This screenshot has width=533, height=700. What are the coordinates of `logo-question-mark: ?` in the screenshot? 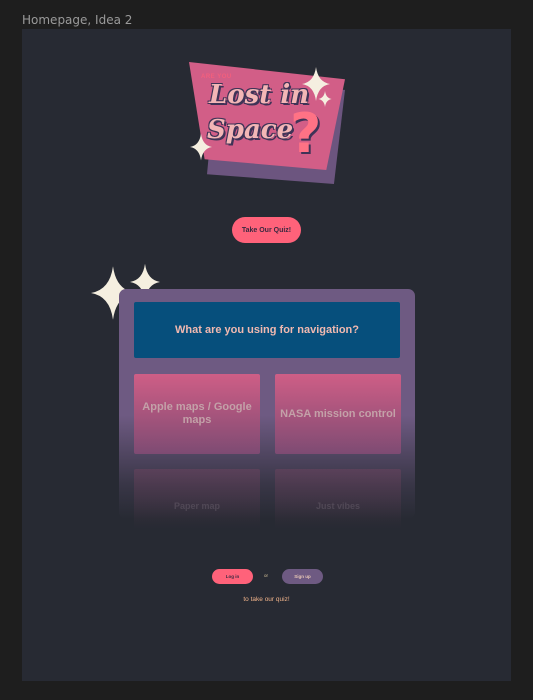 It's located at (306, 133).